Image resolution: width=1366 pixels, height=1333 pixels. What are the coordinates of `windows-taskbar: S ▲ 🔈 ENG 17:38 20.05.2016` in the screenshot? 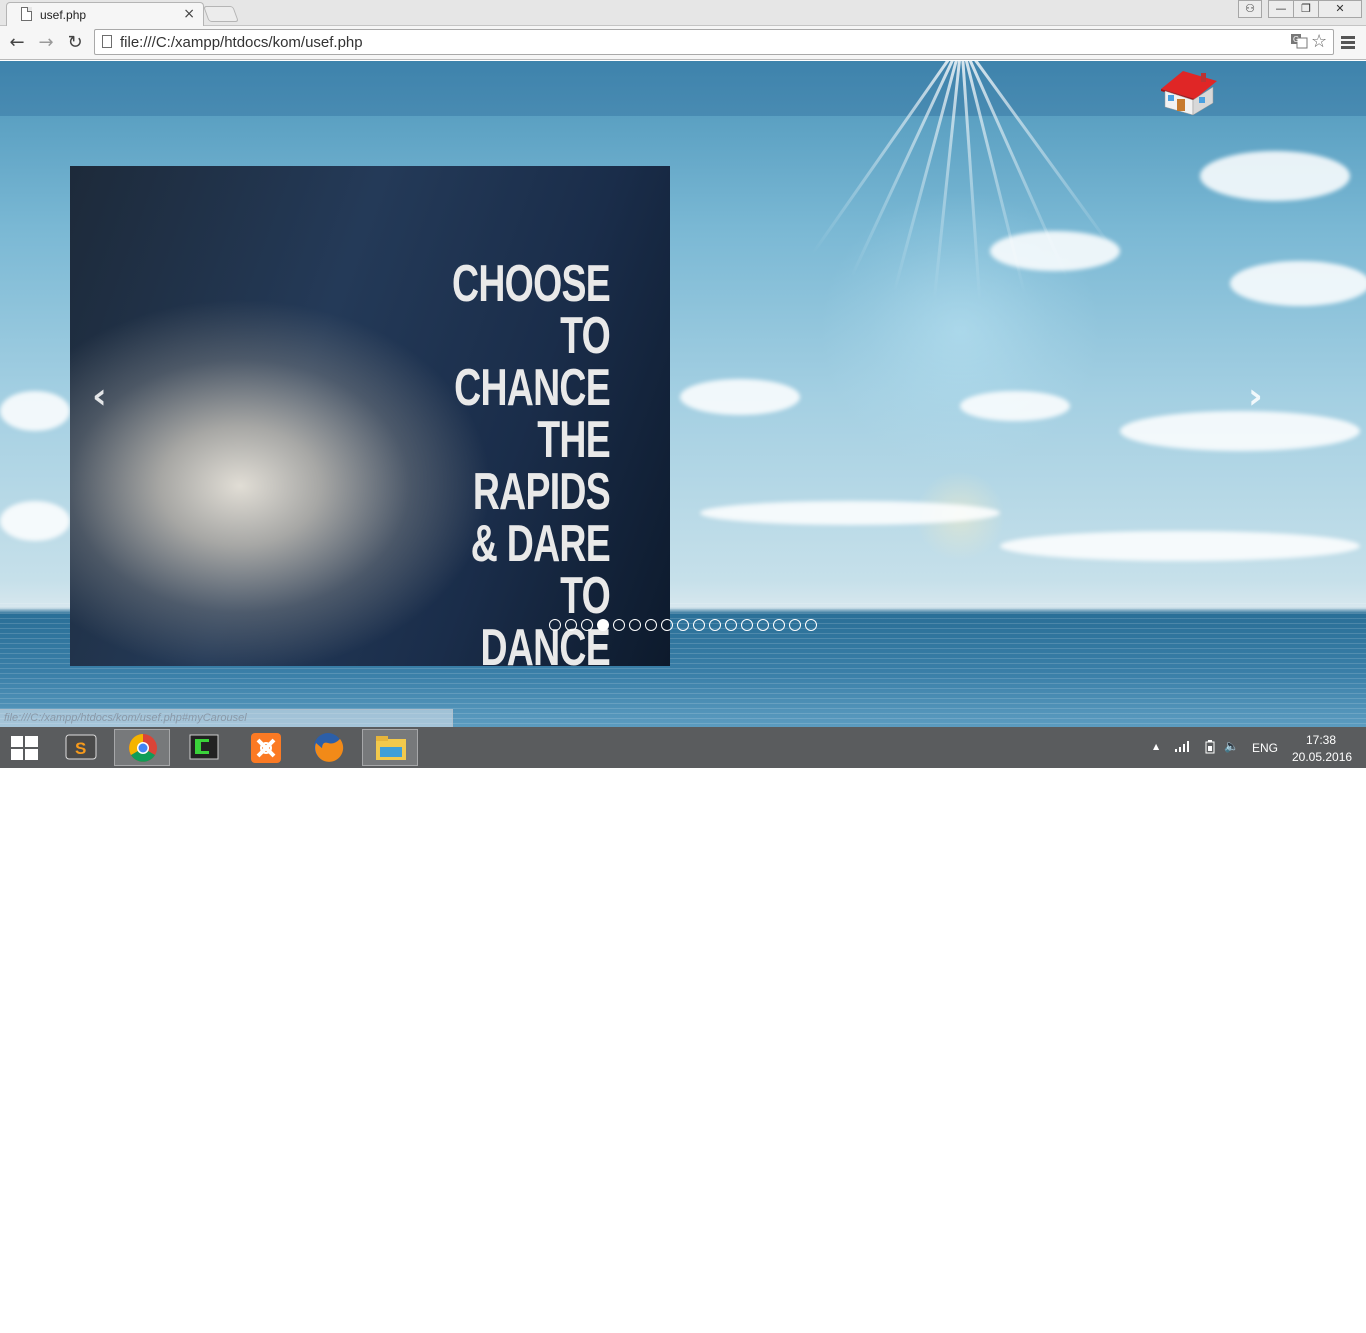 It's located at (683, 747).